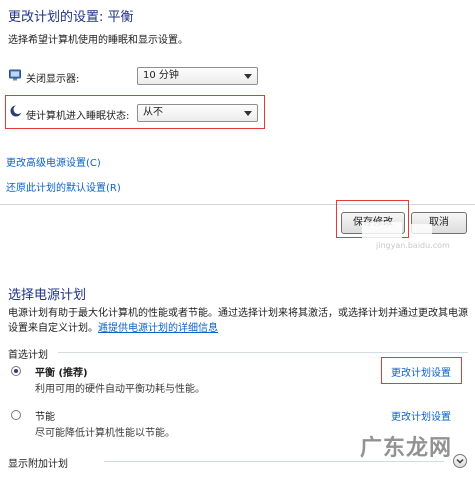  What do you see at coordinates (158, 328) in the screenshot?
I see `more-info-link: 逓提供电源计划的详细信息` at bounding box center [158, 328].